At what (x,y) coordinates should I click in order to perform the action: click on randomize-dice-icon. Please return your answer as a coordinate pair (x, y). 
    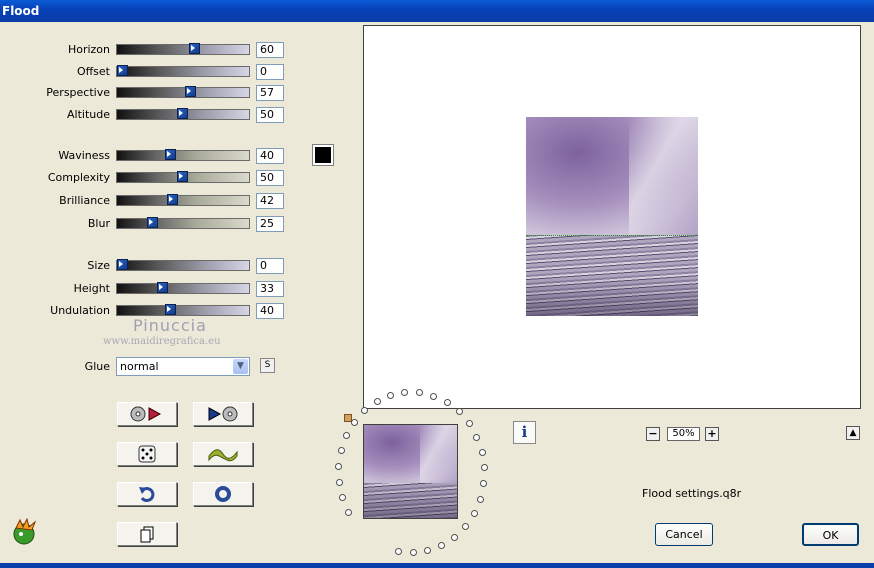
    Looking at the image, I should click on (147, 454).